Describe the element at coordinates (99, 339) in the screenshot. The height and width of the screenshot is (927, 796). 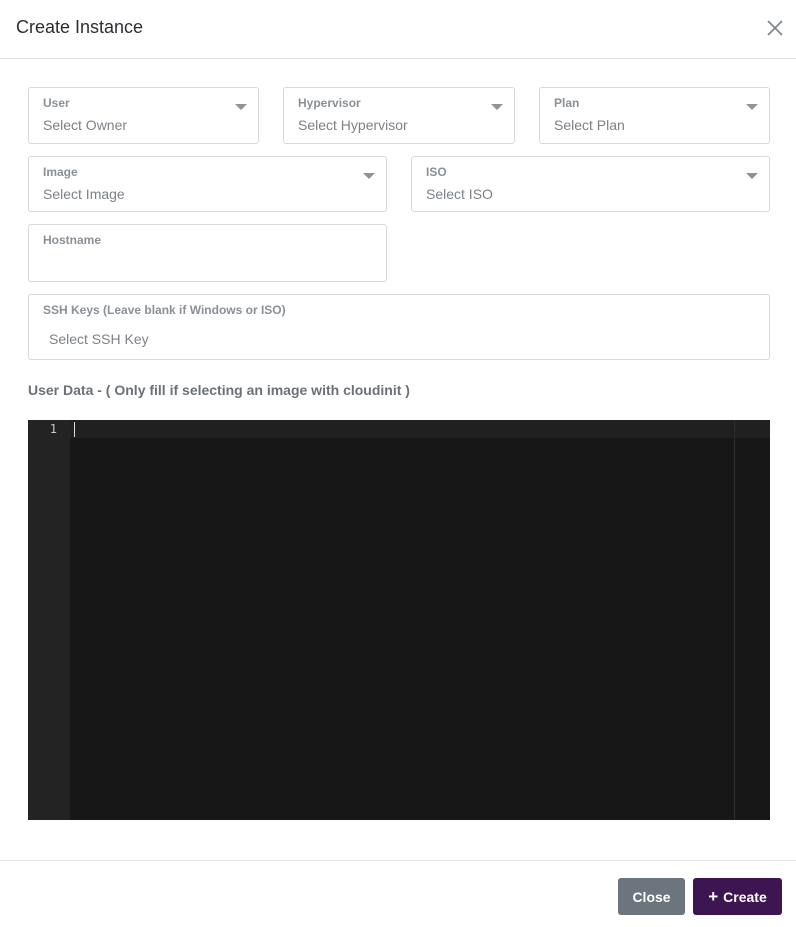
I see `ssh-keys-placeholder: Select SSH Key` at that location.